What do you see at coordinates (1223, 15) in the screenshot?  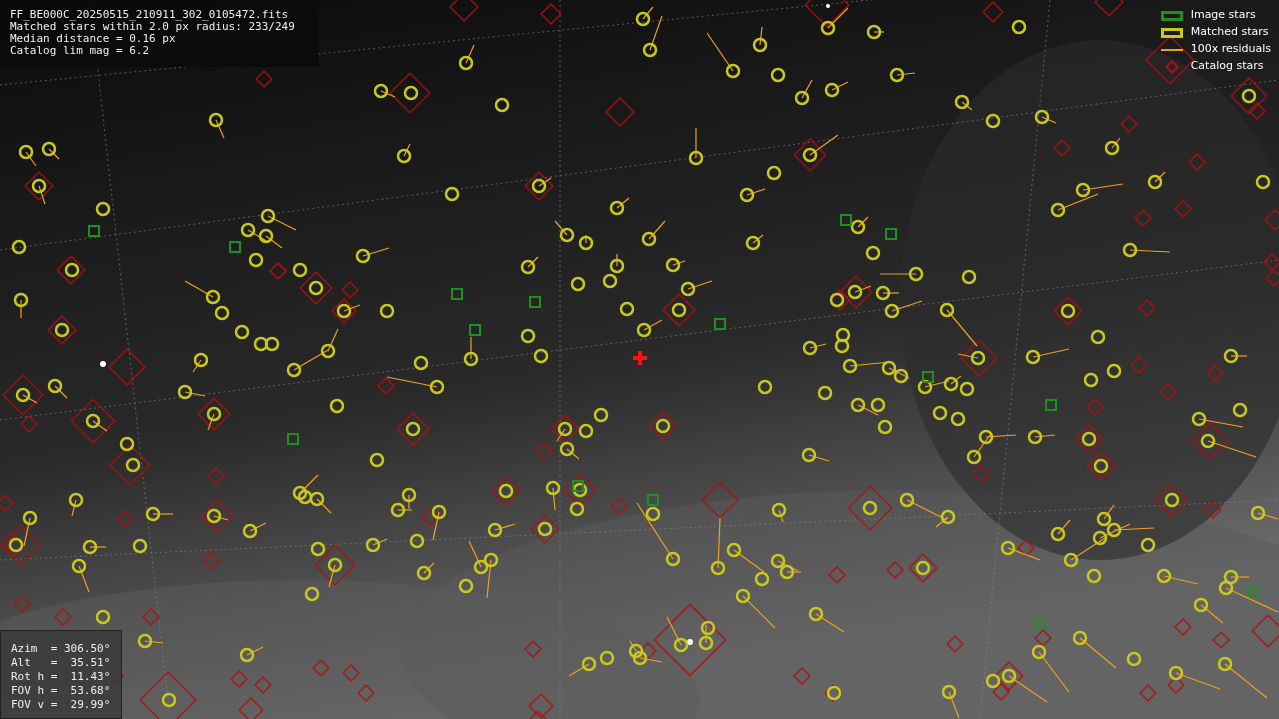 I see `legend-label: Image stars` at bounding box center [1223, 15].